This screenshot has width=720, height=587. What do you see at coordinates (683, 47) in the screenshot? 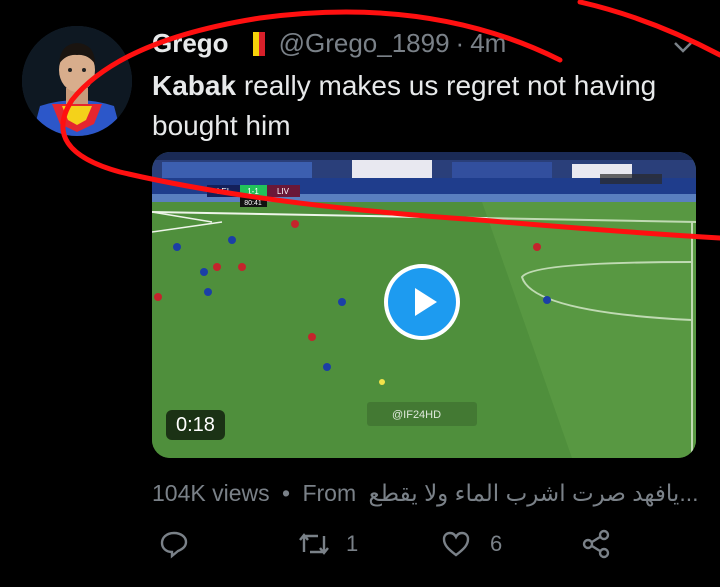
I see `more-icon` at bounding box center [683, 47].